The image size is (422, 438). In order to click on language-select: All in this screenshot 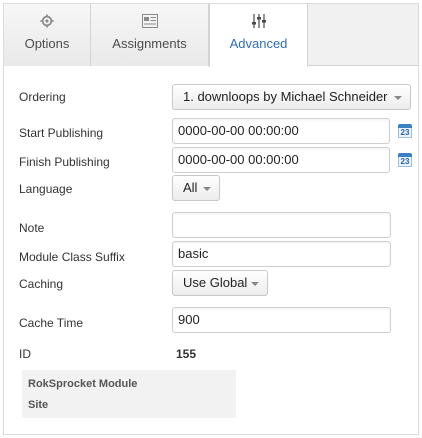, I will do `click(196, 188)`.